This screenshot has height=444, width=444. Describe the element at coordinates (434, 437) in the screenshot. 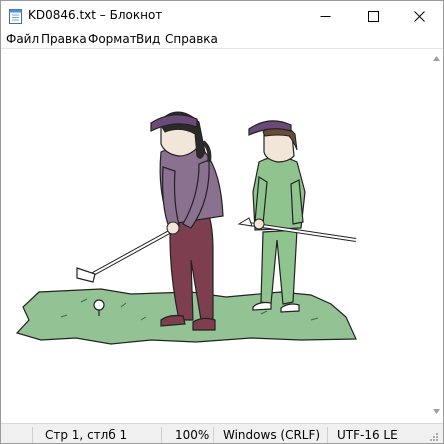

I see `resize-grip-icon` at that location.